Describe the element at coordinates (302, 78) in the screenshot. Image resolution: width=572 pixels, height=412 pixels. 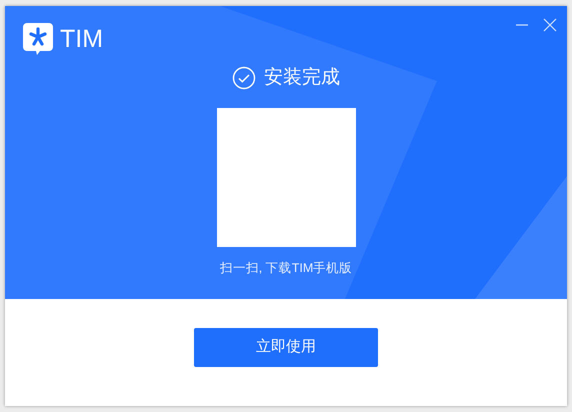
I see `status-title: 安装完成` at that location.